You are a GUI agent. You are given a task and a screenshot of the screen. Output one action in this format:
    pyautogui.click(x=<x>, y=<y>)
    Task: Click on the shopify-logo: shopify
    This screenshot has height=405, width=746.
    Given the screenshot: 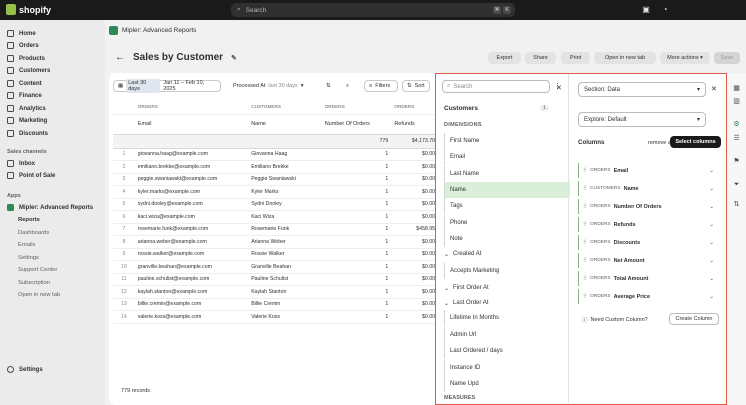 What is the action you would take?
    pyautogui.click(x=28, y=9)
    